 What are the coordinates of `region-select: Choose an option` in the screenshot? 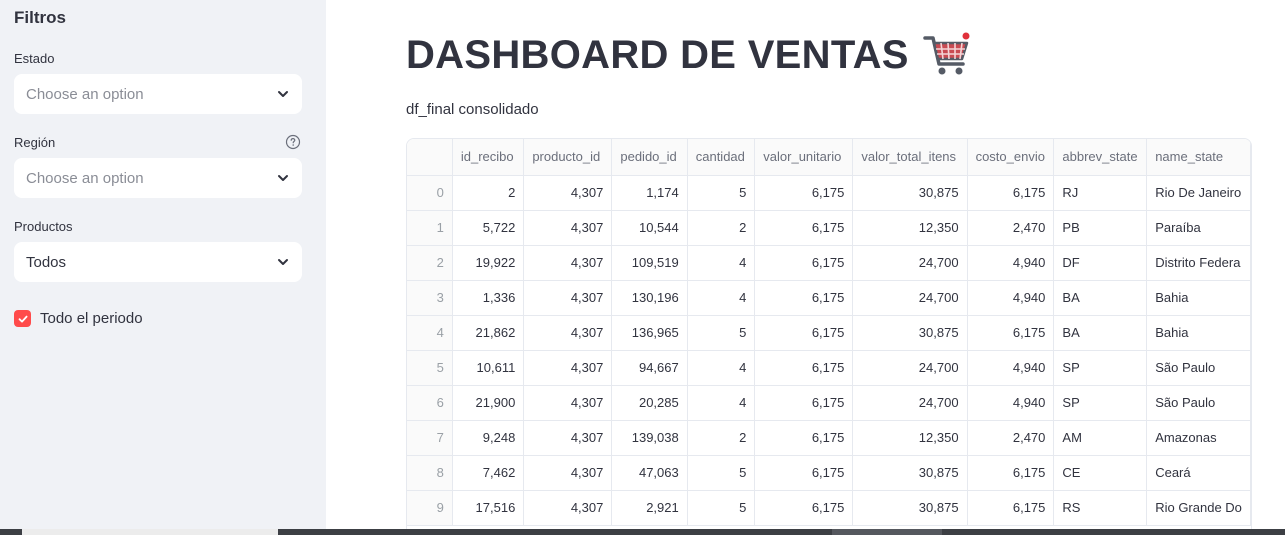 It's located at (158, 178).